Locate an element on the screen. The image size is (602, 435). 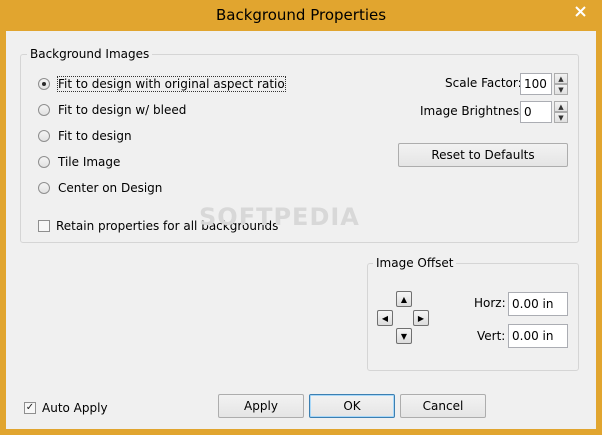
radio-fit-design: Fit to design is located at coordinates (85, 136).